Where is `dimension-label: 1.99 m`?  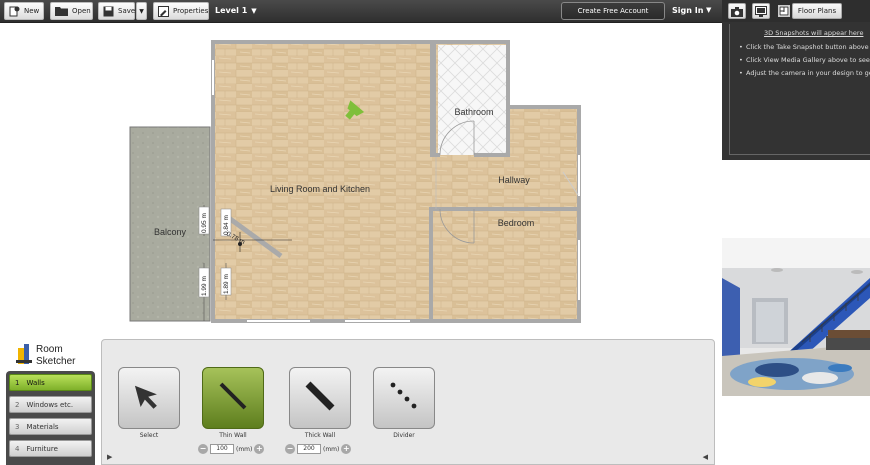 dimension-label: 1.99 m is located at coordinates (204, 286).